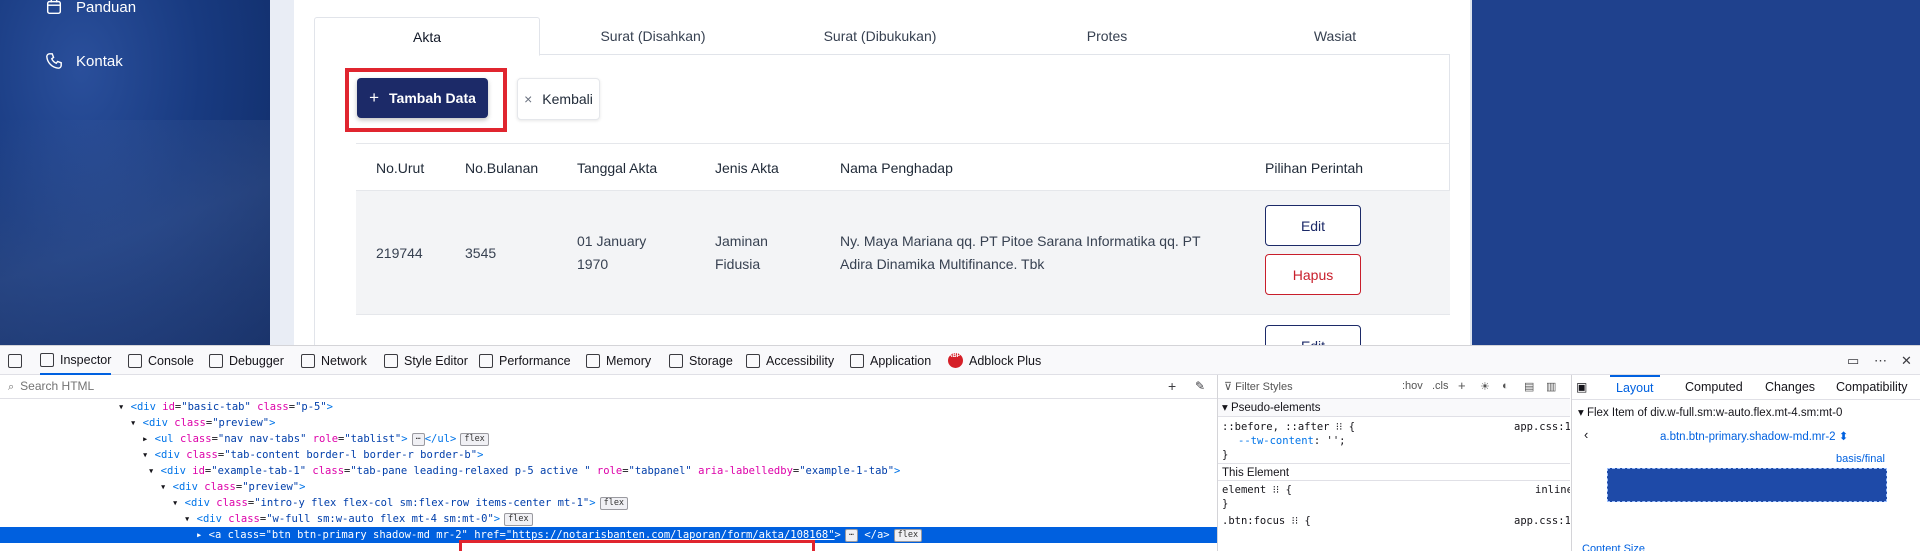 This screenshot has width=1920, height=551. I want to click on sidebar-item-label: Kontak, so click(99, 61).